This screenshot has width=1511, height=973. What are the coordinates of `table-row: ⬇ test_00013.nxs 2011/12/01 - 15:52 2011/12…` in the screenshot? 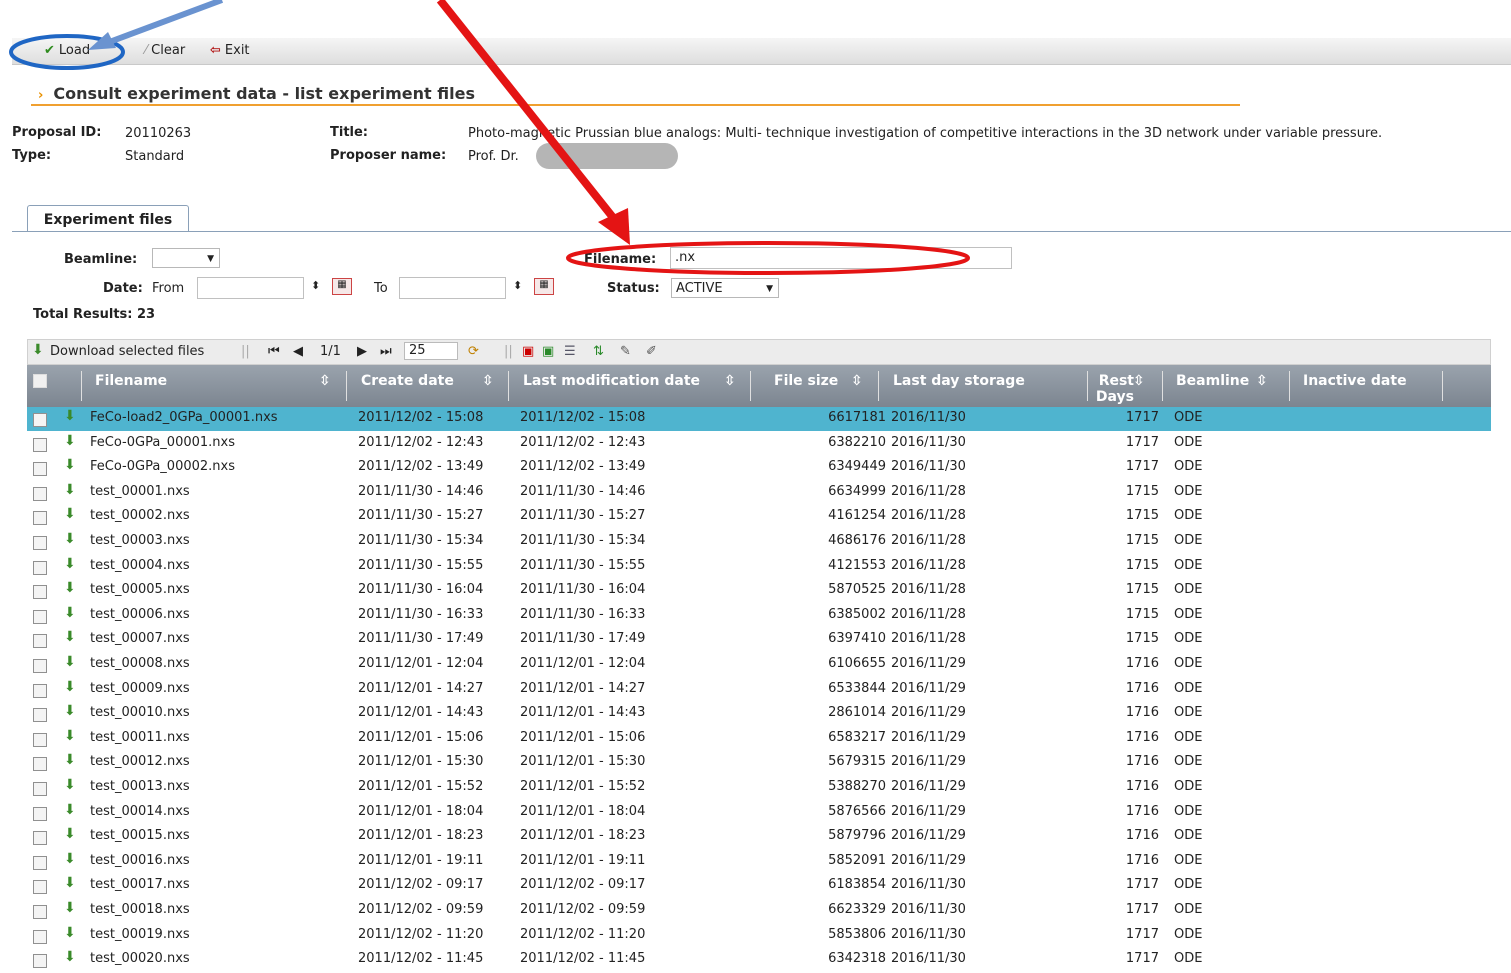 It's located at (759, 788).